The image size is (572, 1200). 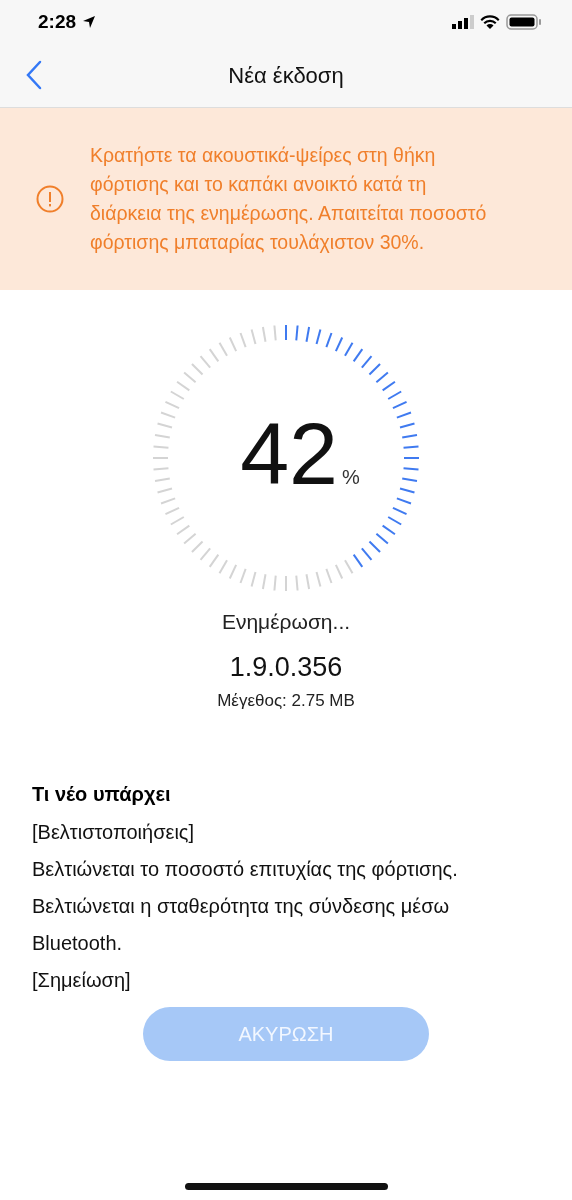 I want to click on release-note: Βελτιώνεται το ποσοστό επιτυχίας της φόρτισης., so click(x=245, y=869).